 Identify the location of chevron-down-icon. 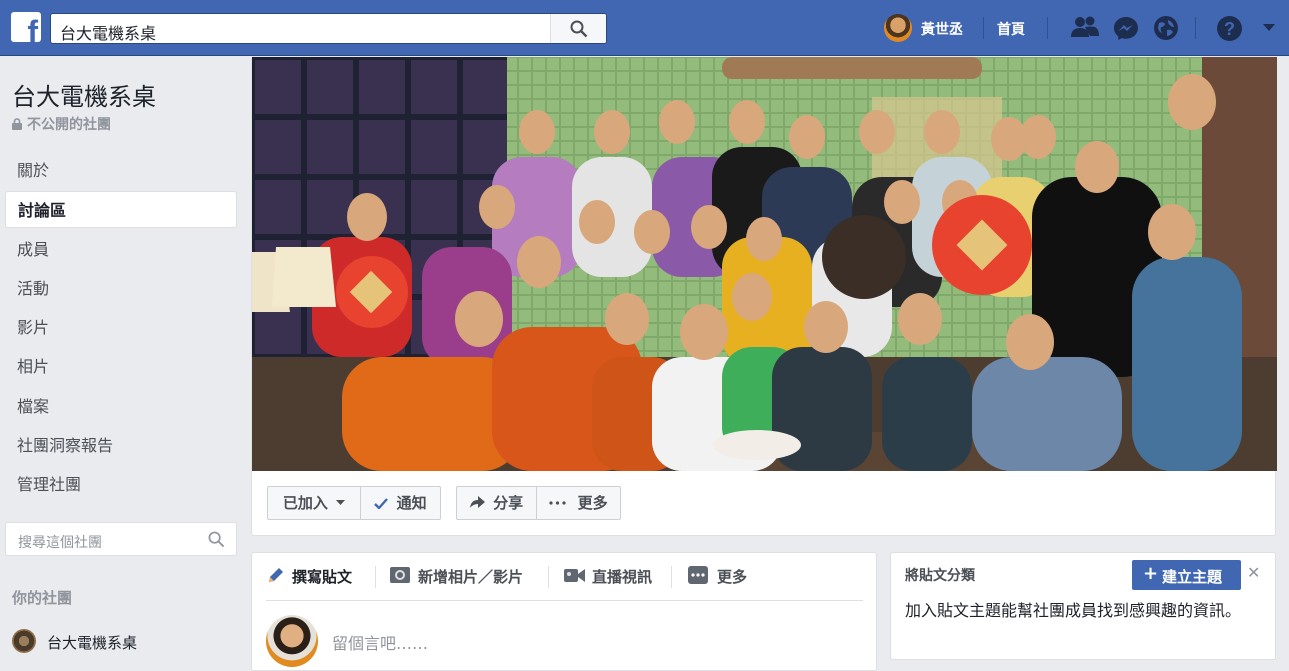
(1269, 28).